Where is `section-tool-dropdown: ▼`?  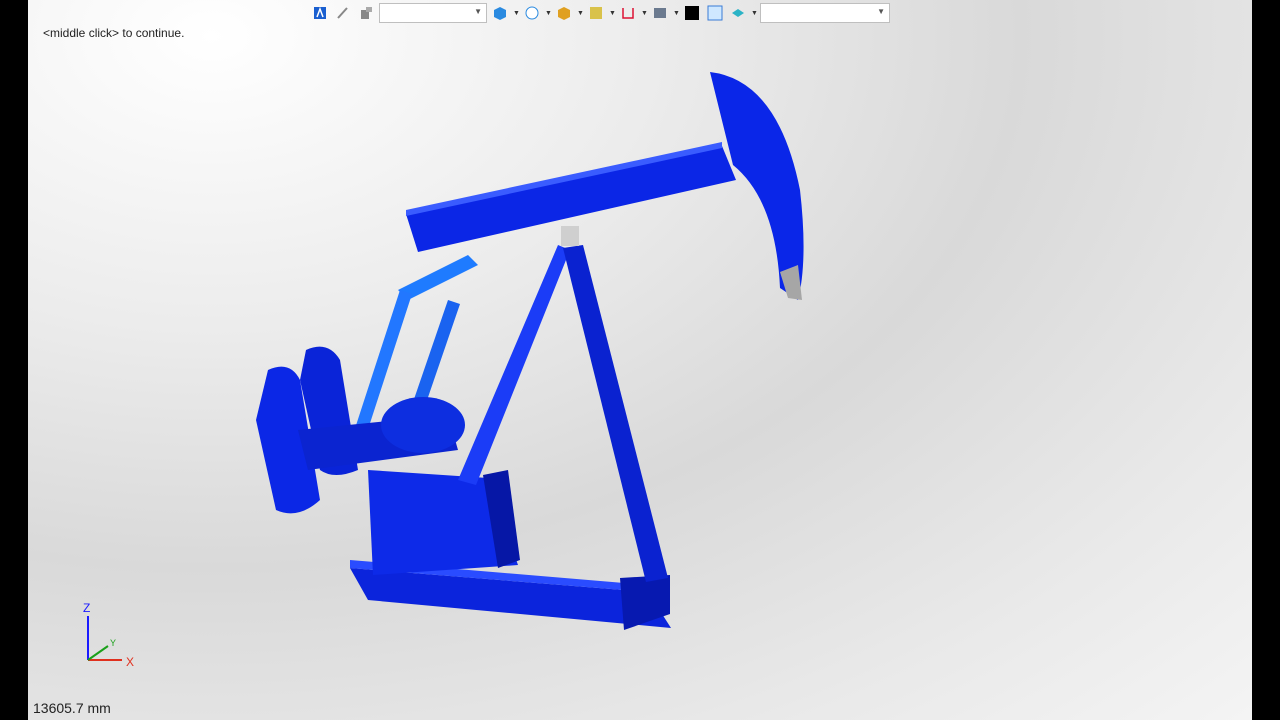 section-tool-dropdown: ▼ is located at coordinates (644, 13).